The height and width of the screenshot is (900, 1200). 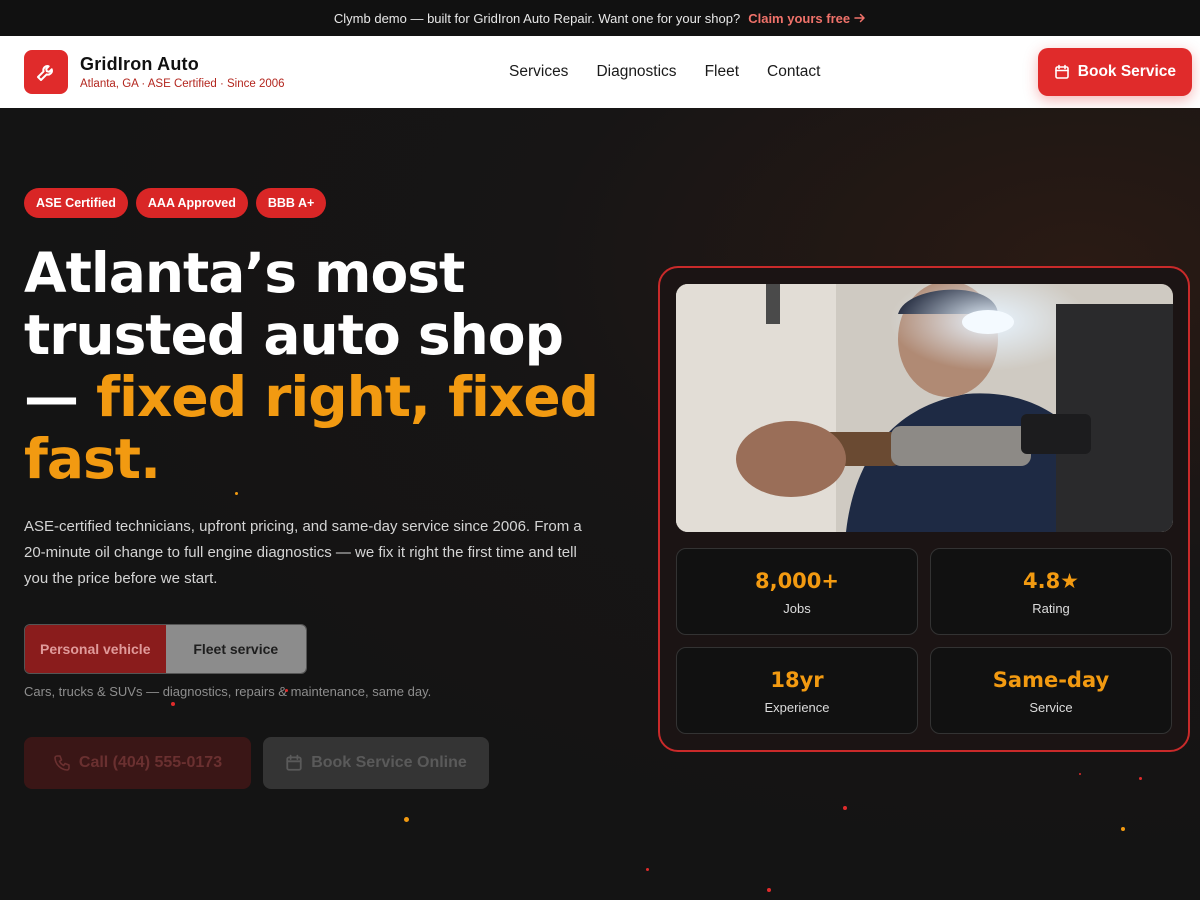 What do you see at coordinates (538, 72) in the screenshot?
I see `nav-services: Services` at bounding box center [538, 72].